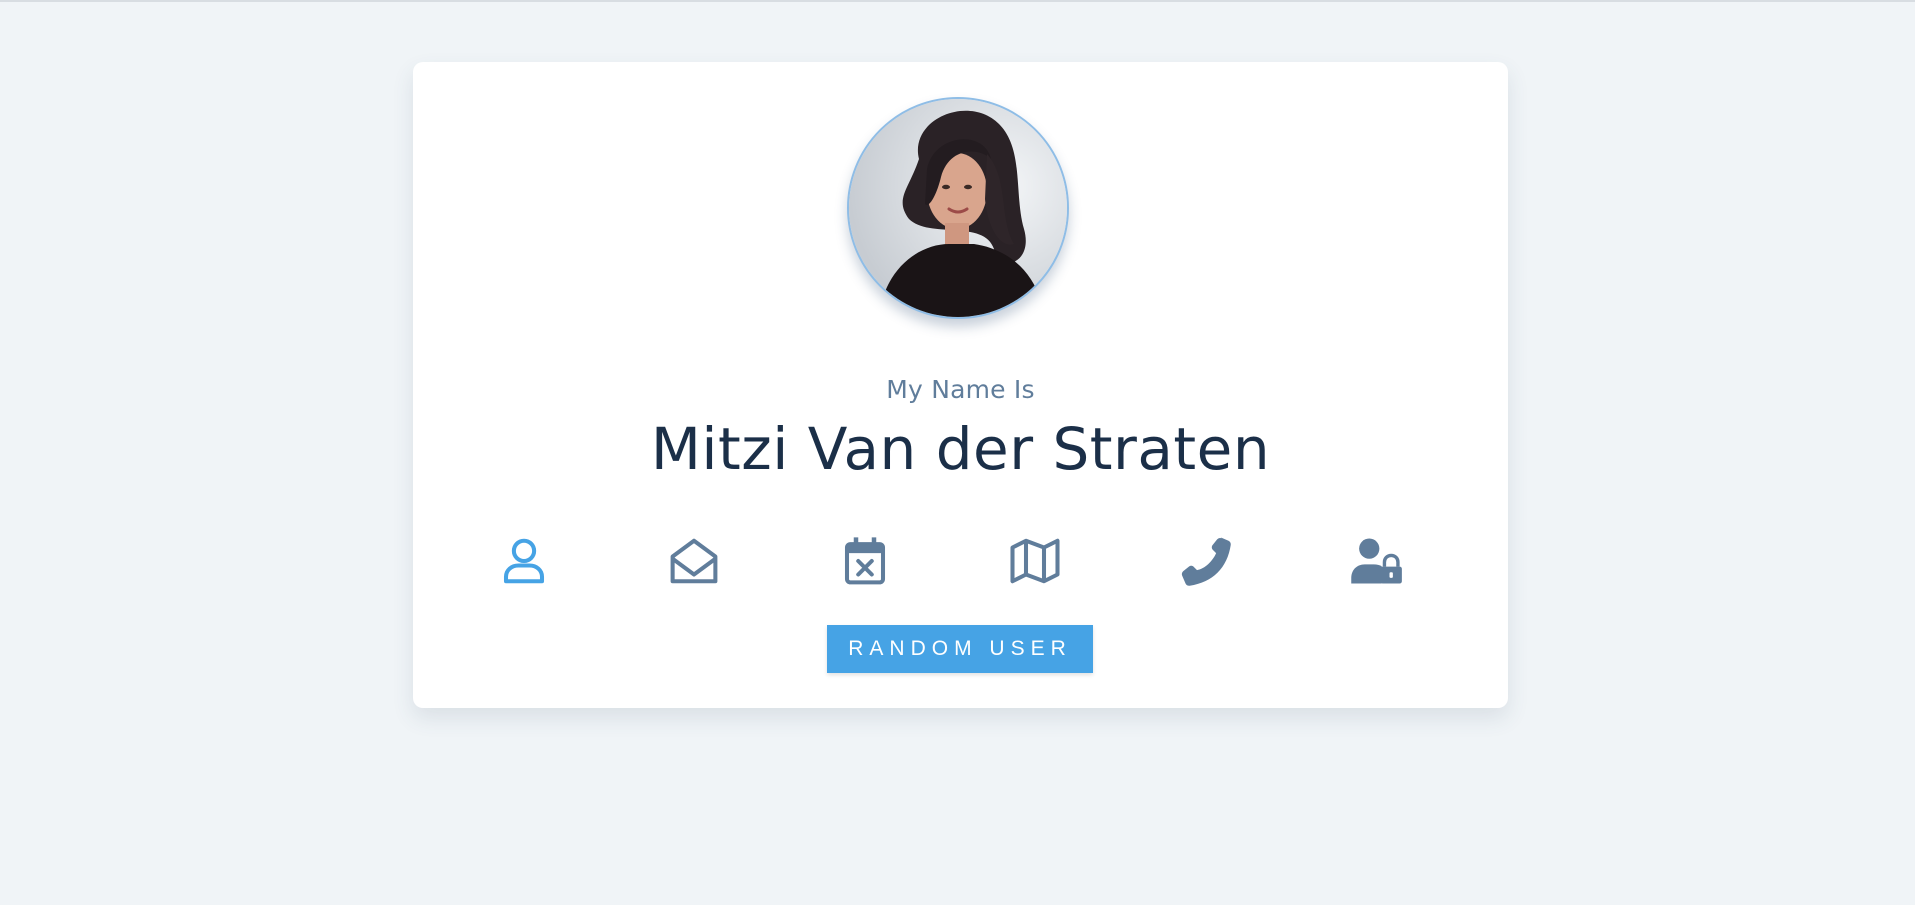  I want to click on avatar-photo, so click(958, 208).